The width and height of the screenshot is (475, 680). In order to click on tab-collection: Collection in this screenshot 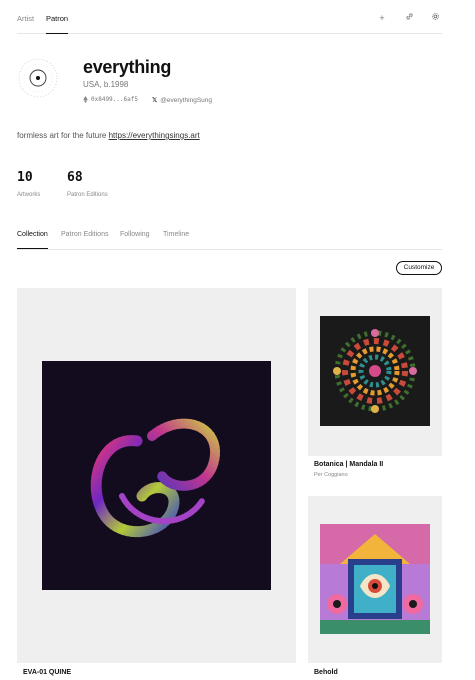, I will do `click(32, 240)`.